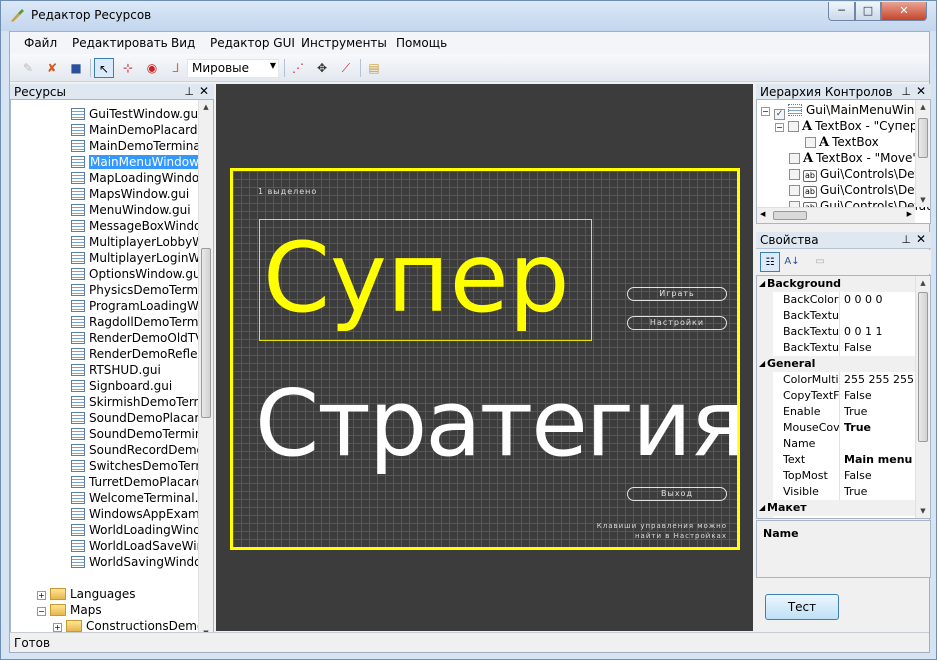 This screenshot has width=937, height=660. Describe the element at coordinates (841, 11) in the screenshot. I see `minimize-button: ─` at that location.